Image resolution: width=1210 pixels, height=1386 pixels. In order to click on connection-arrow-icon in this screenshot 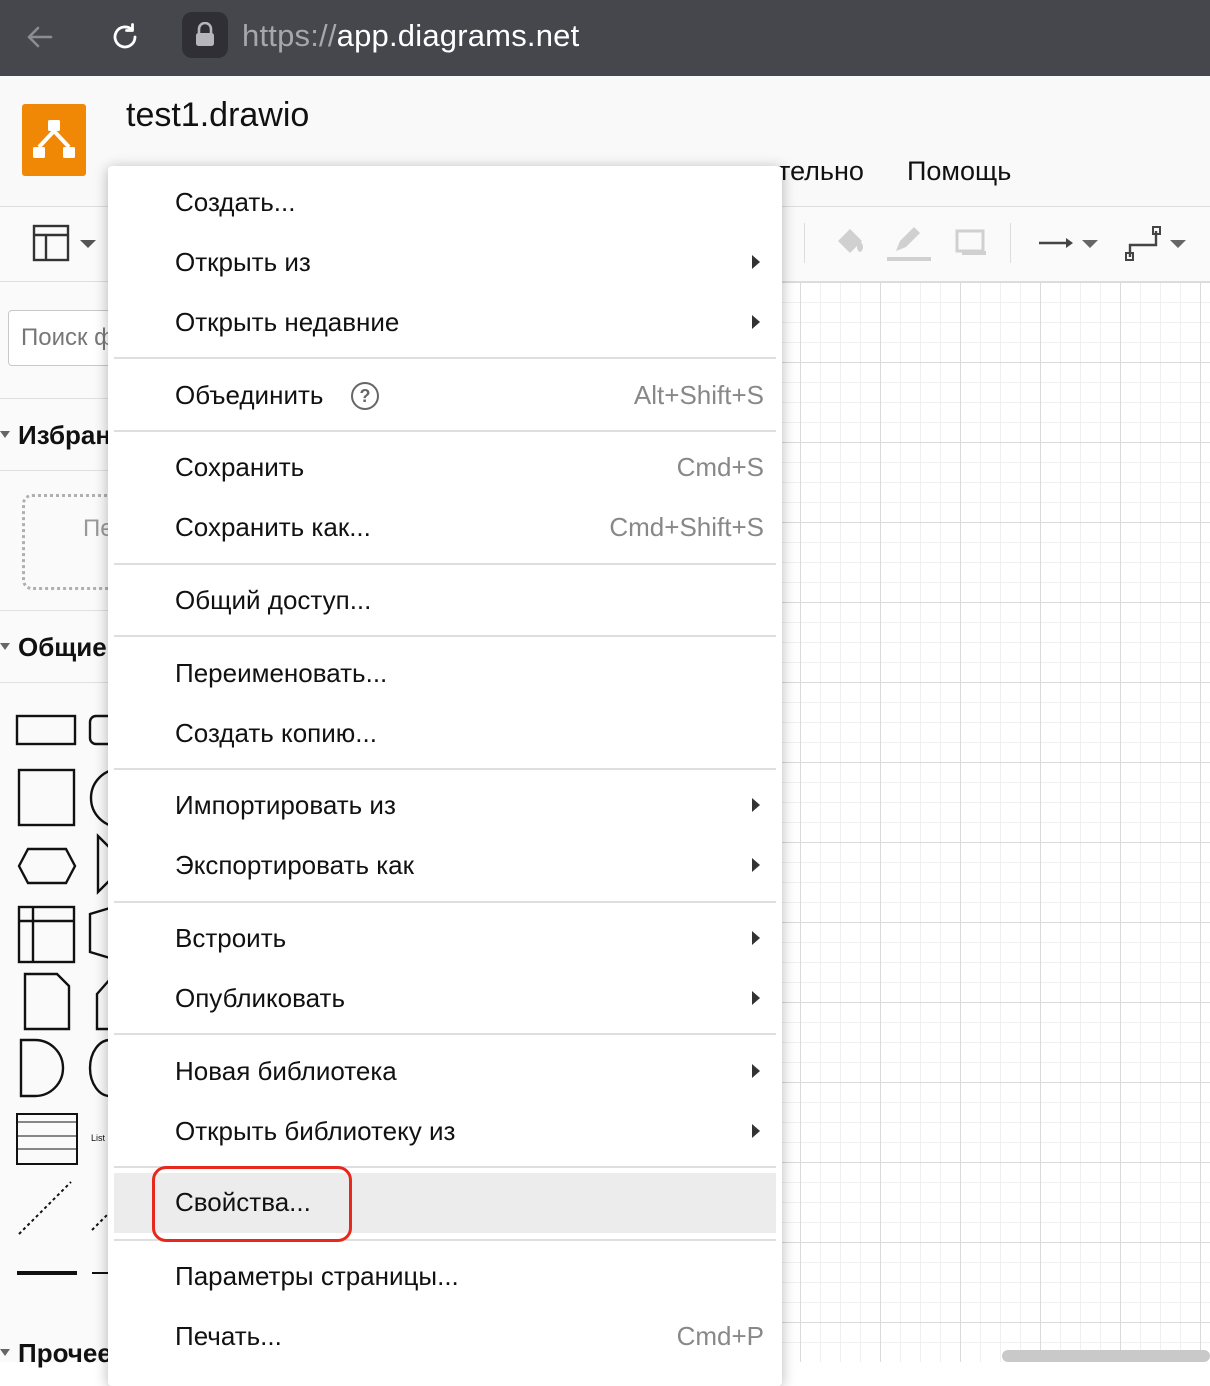, I will do `click(1069, 243)`.